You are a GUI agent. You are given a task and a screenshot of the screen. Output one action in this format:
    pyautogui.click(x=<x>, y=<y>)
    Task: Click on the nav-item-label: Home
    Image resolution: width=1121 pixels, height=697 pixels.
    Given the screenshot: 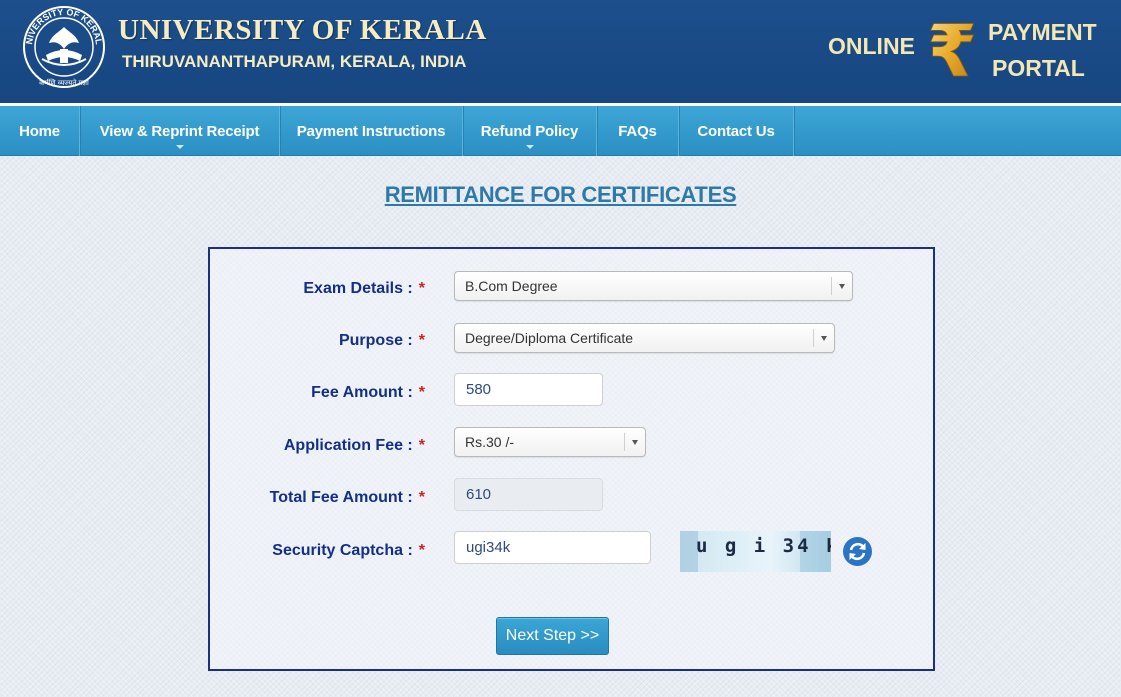 What is the action you would take?
    pyautogui.click(x=39, y=131)
    